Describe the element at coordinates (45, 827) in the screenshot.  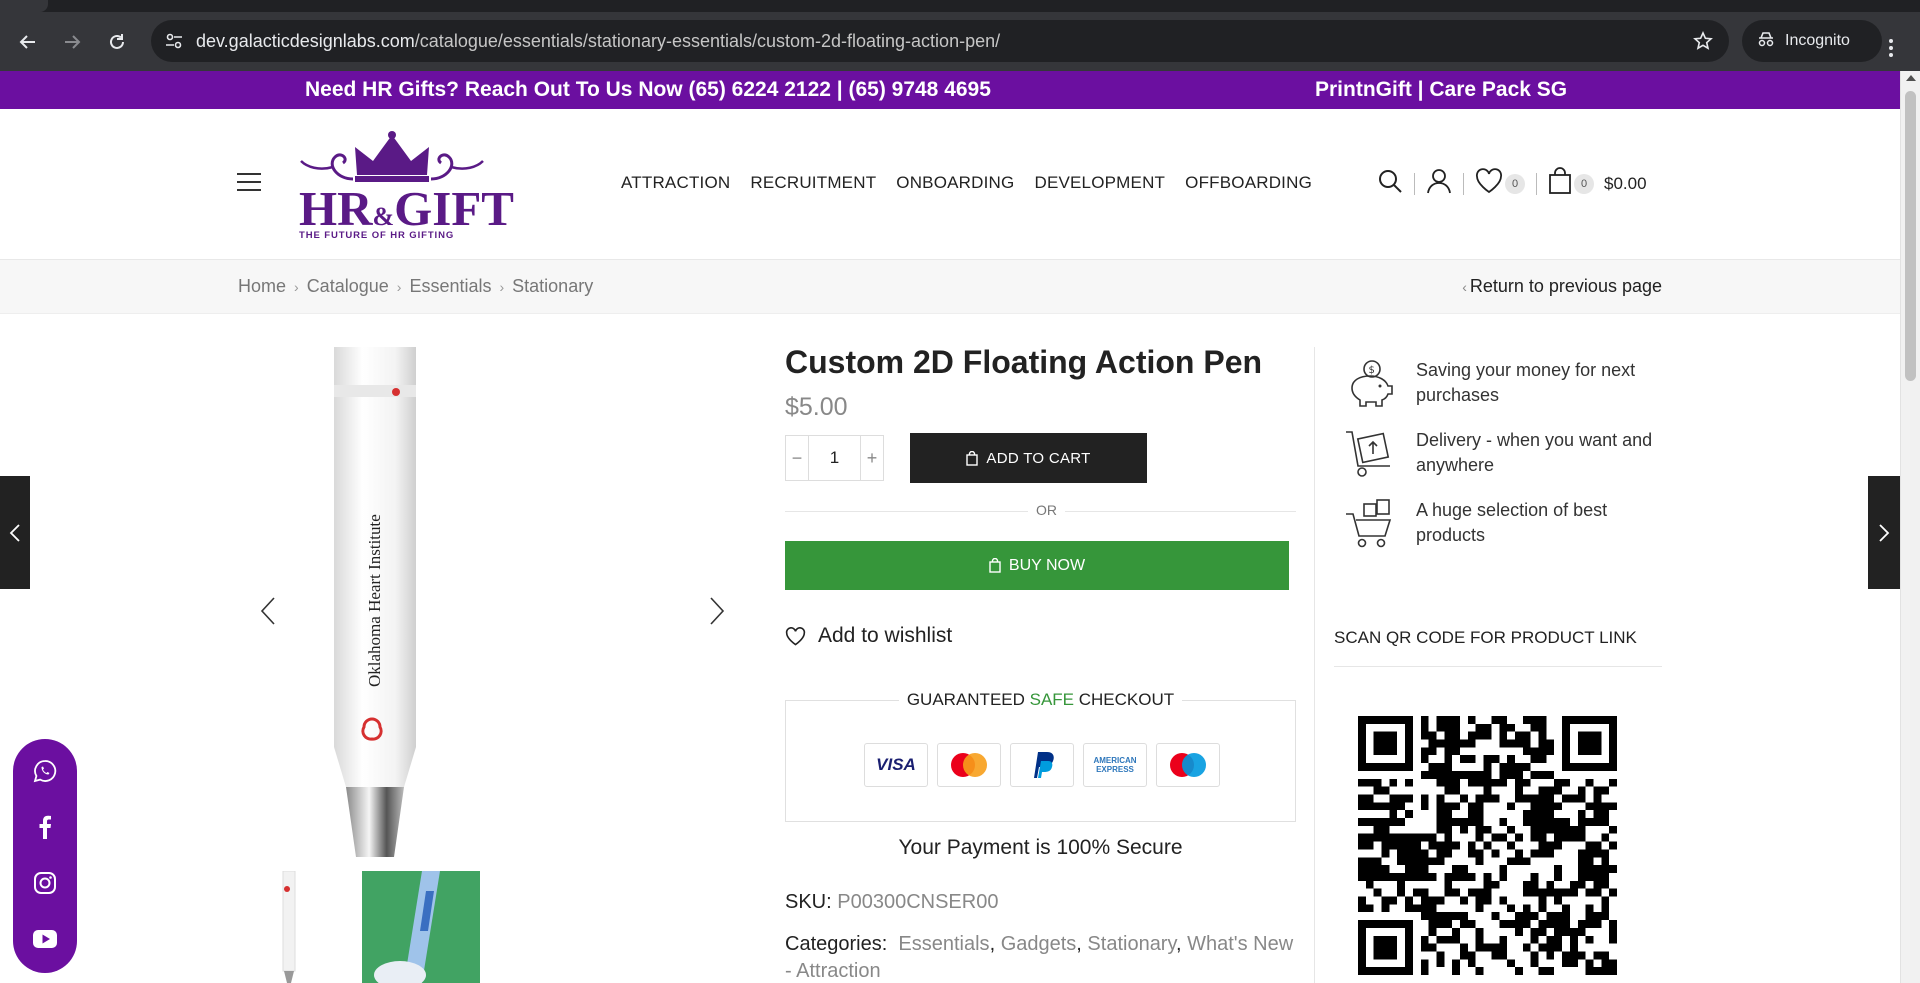
I see `facebook-icon` at that location.